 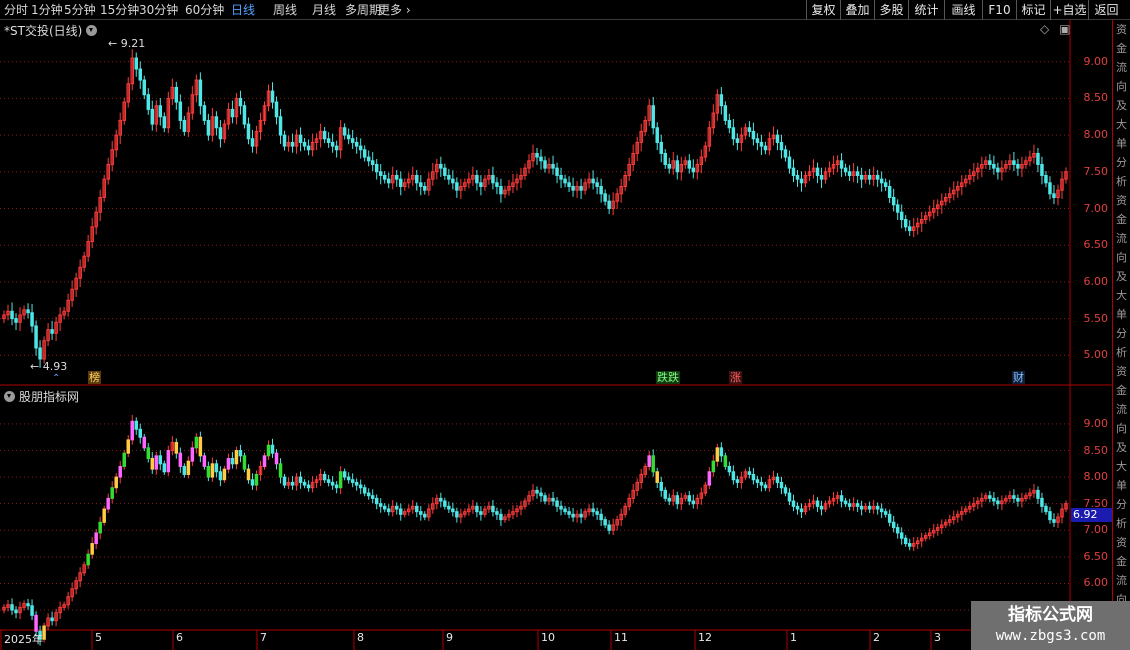 I want to click on toolbar-button-6: 标记, so click(x=1033, y=10).